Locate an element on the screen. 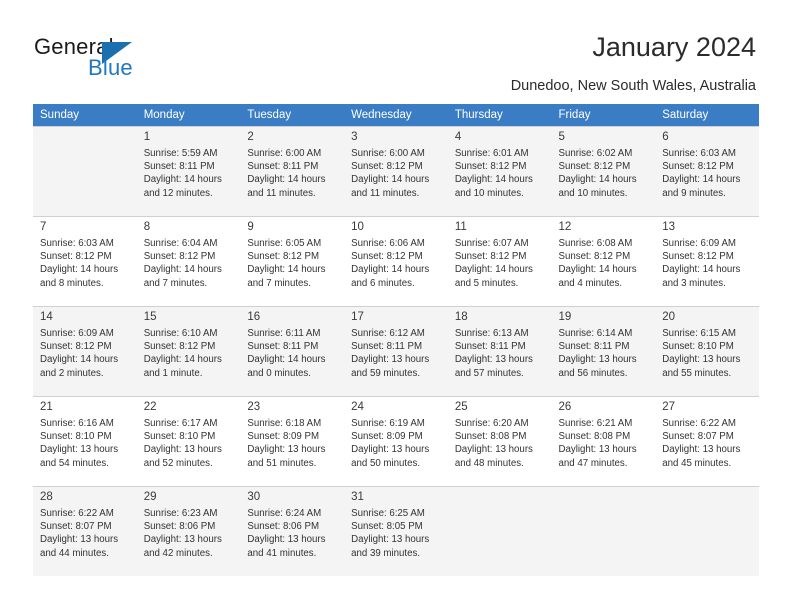 Image resolution: width=792 pixels, height=612 pixels. day-number: 16 is located at coordinates (254, 317).